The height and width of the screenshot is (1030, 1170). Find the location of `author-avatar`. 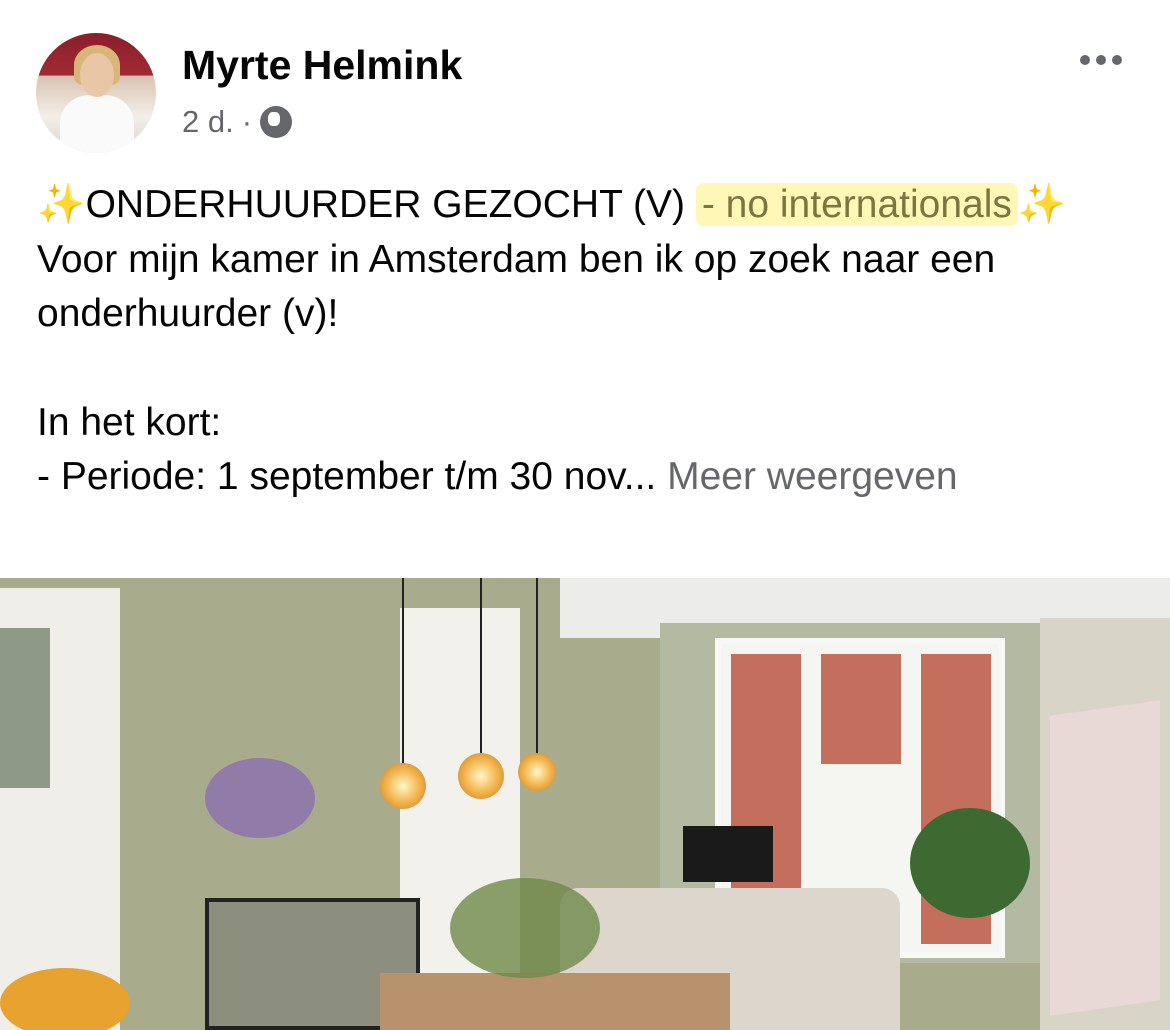

author-avatar is located at coordinates (96, 93).